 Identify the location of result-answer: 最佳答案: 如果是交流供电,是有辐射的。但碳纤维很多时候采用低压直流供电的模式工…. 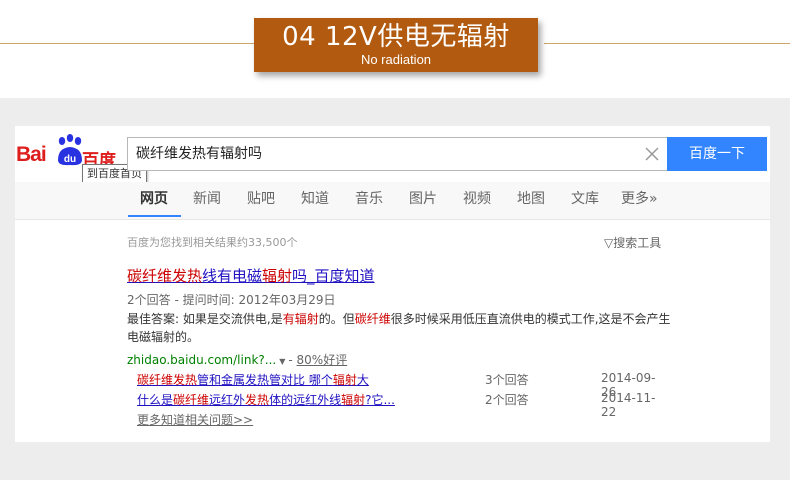
(399, 328).